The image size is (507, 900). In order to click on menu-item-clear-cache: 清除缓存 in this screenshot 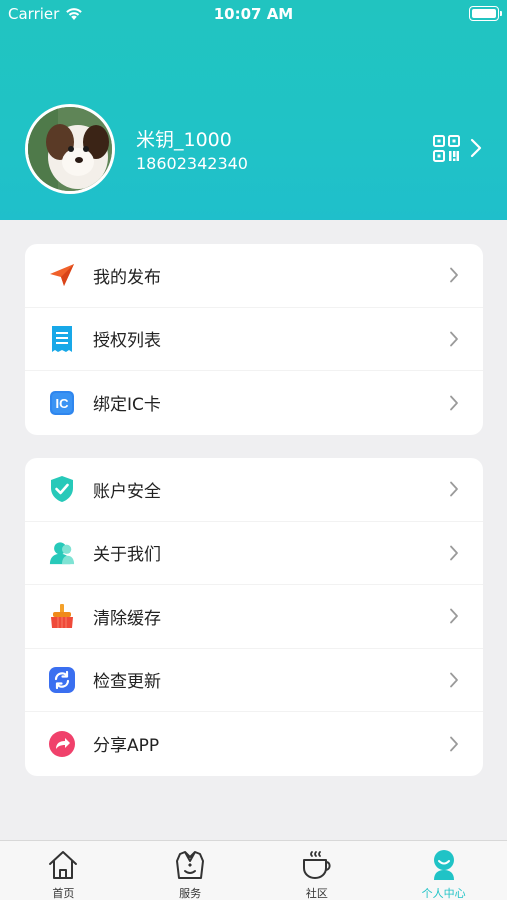, I will do `click(254, 617)`.